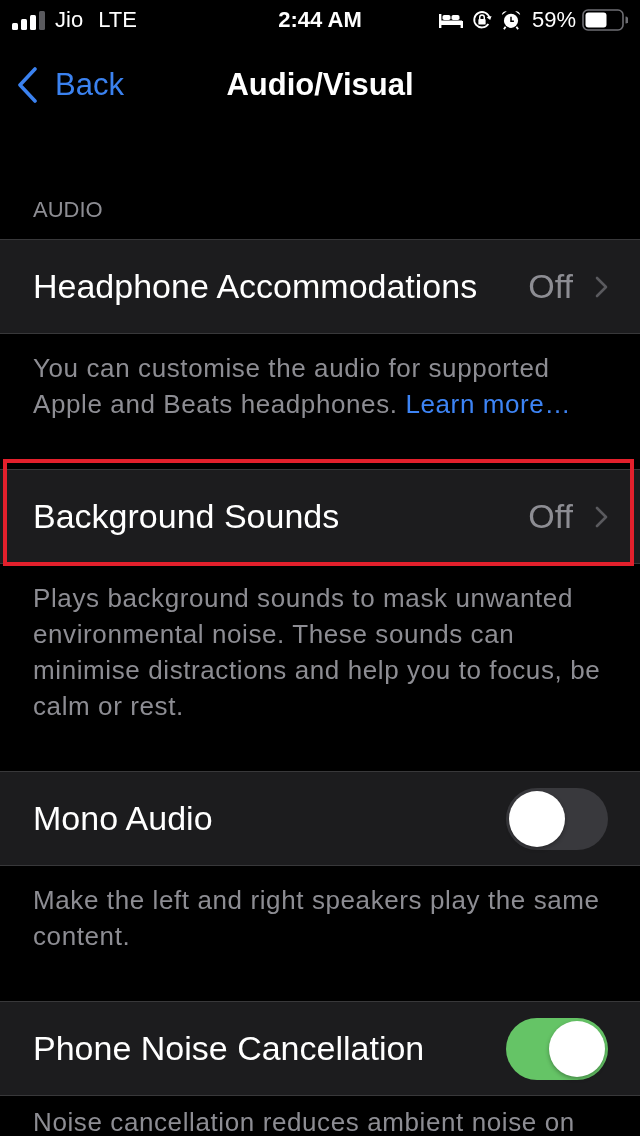 Image resolution: width=640 pixels, height=1136 pixels. What do you see at coordinates (117, 20) in the screenshot?
I see `network-type: LTE` at bounding box center [117, 20].